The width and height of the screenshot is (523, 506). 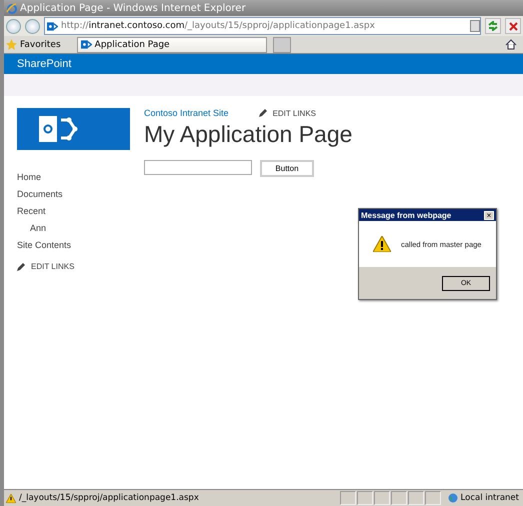 What do you see at coordinates (13, 26) in the screenshot?
I see `back-button` at bounding box center [13, 26].